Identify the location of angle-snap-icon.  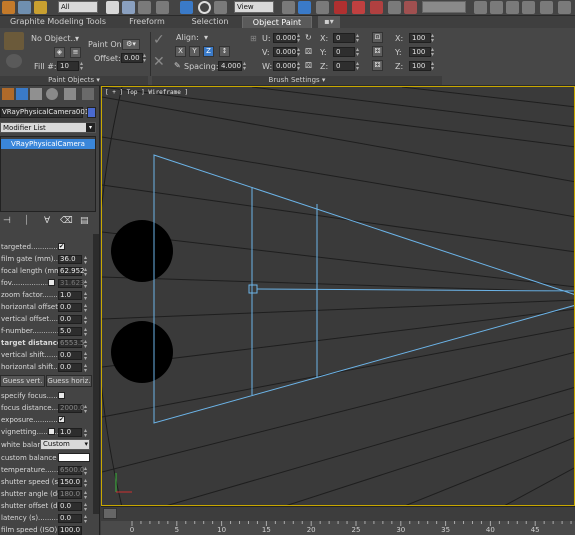
(358, 7).